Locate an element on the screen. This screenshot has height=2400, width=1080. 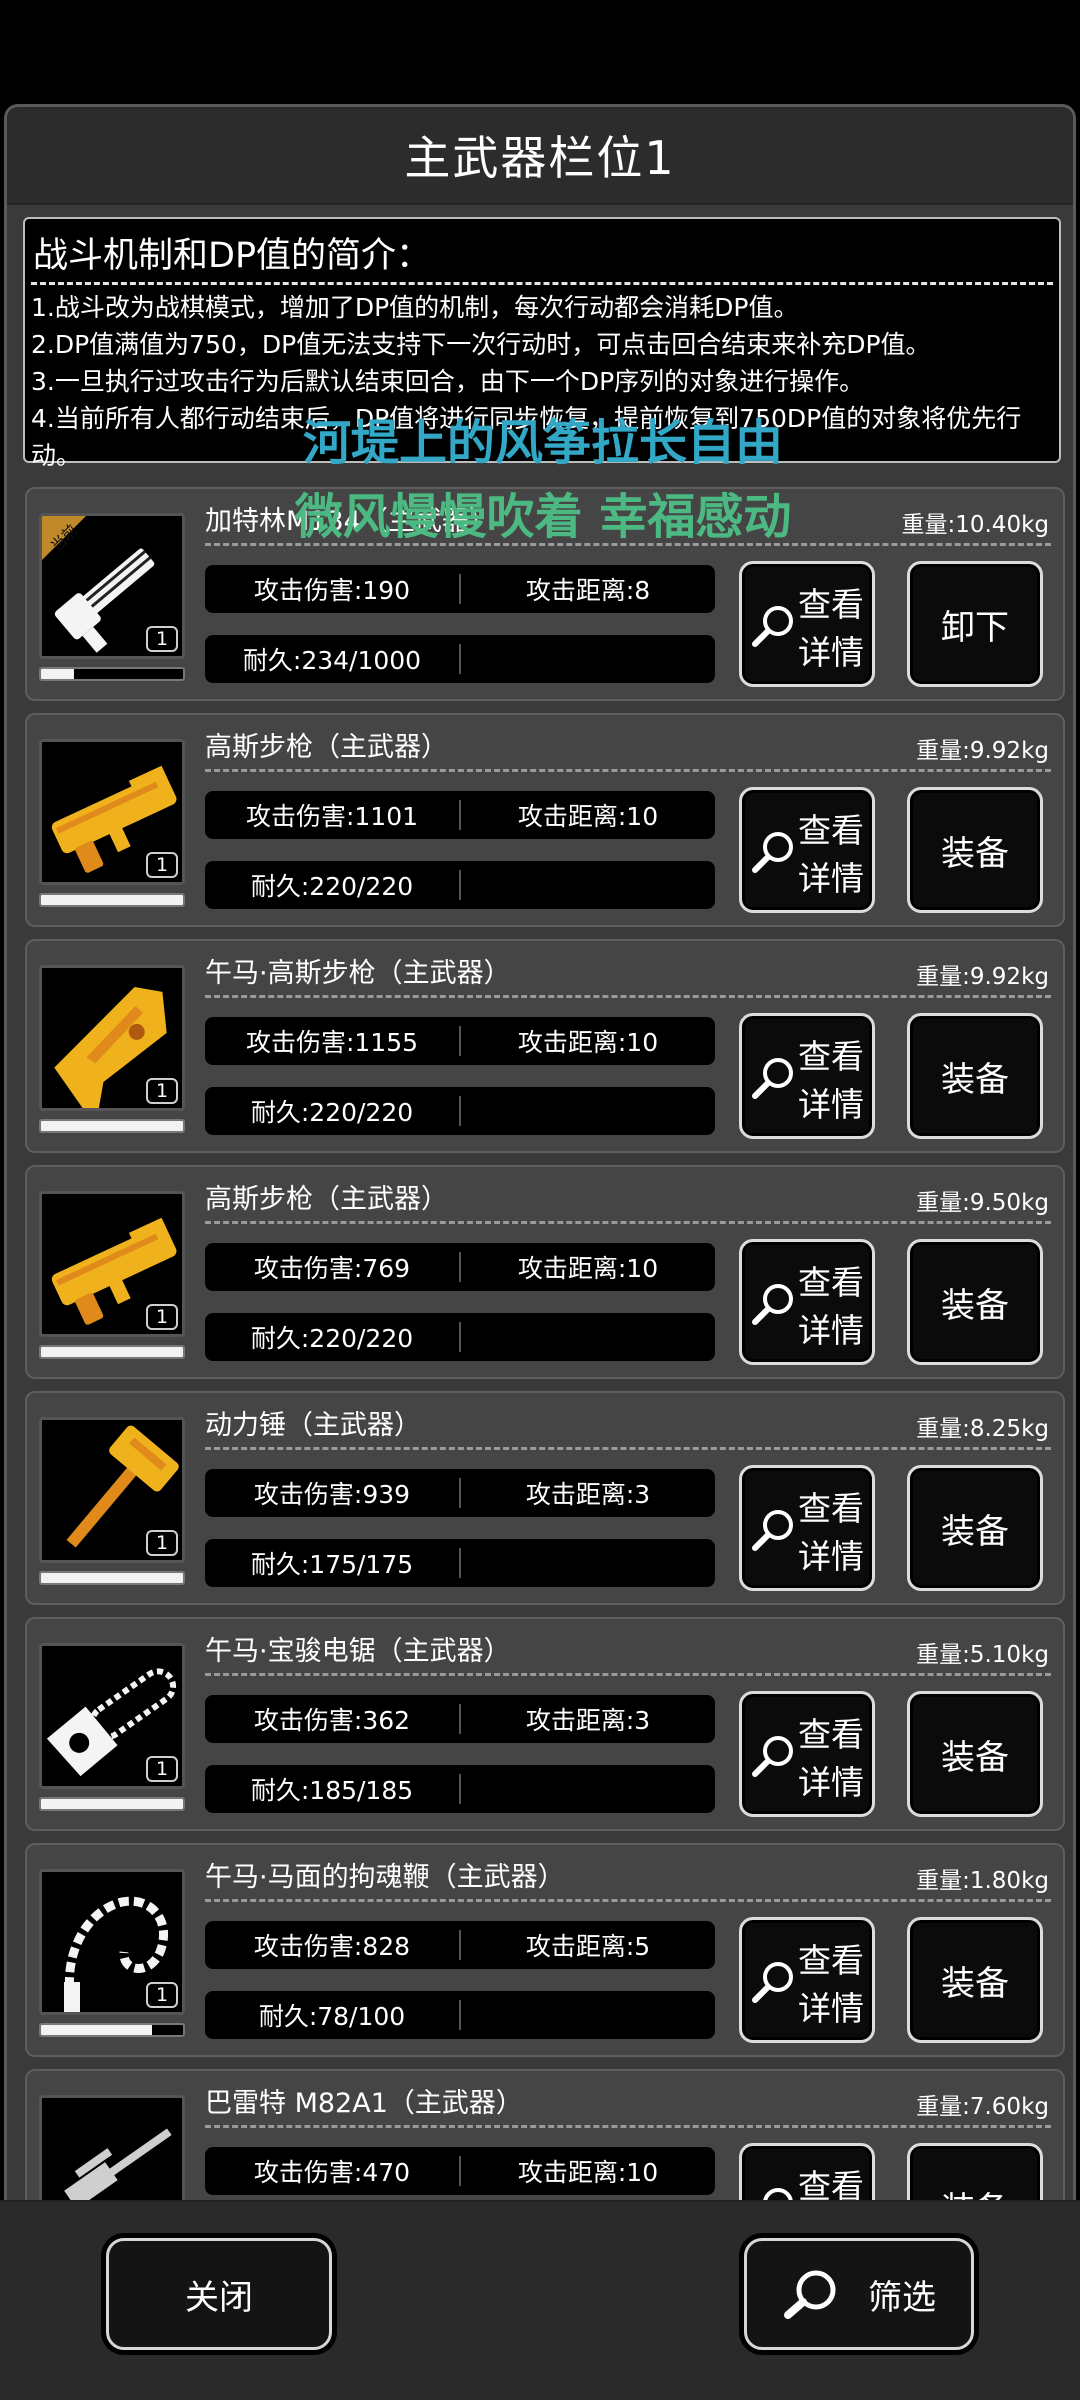
attack-stats: 攻击伤害:470 攻击距离:10 is located at coordinates (460, 2171).